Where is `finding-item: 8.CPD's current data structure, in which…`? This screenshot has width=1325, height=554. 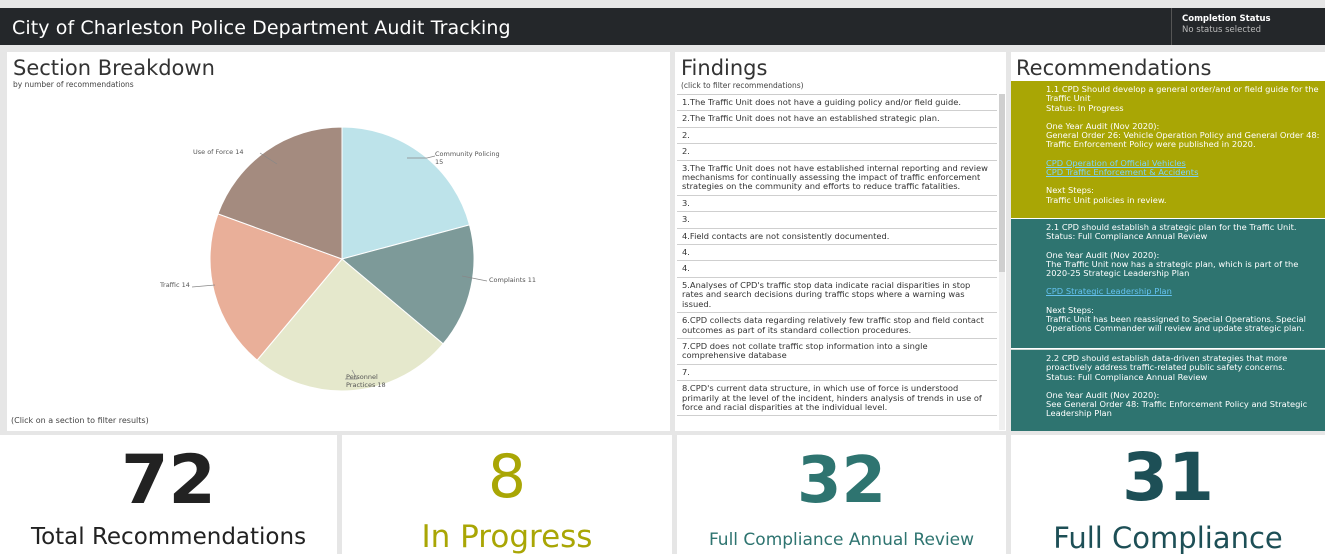
finding-item: 8.CPD's current data structure, in which… is located at coordinates (837, 399).